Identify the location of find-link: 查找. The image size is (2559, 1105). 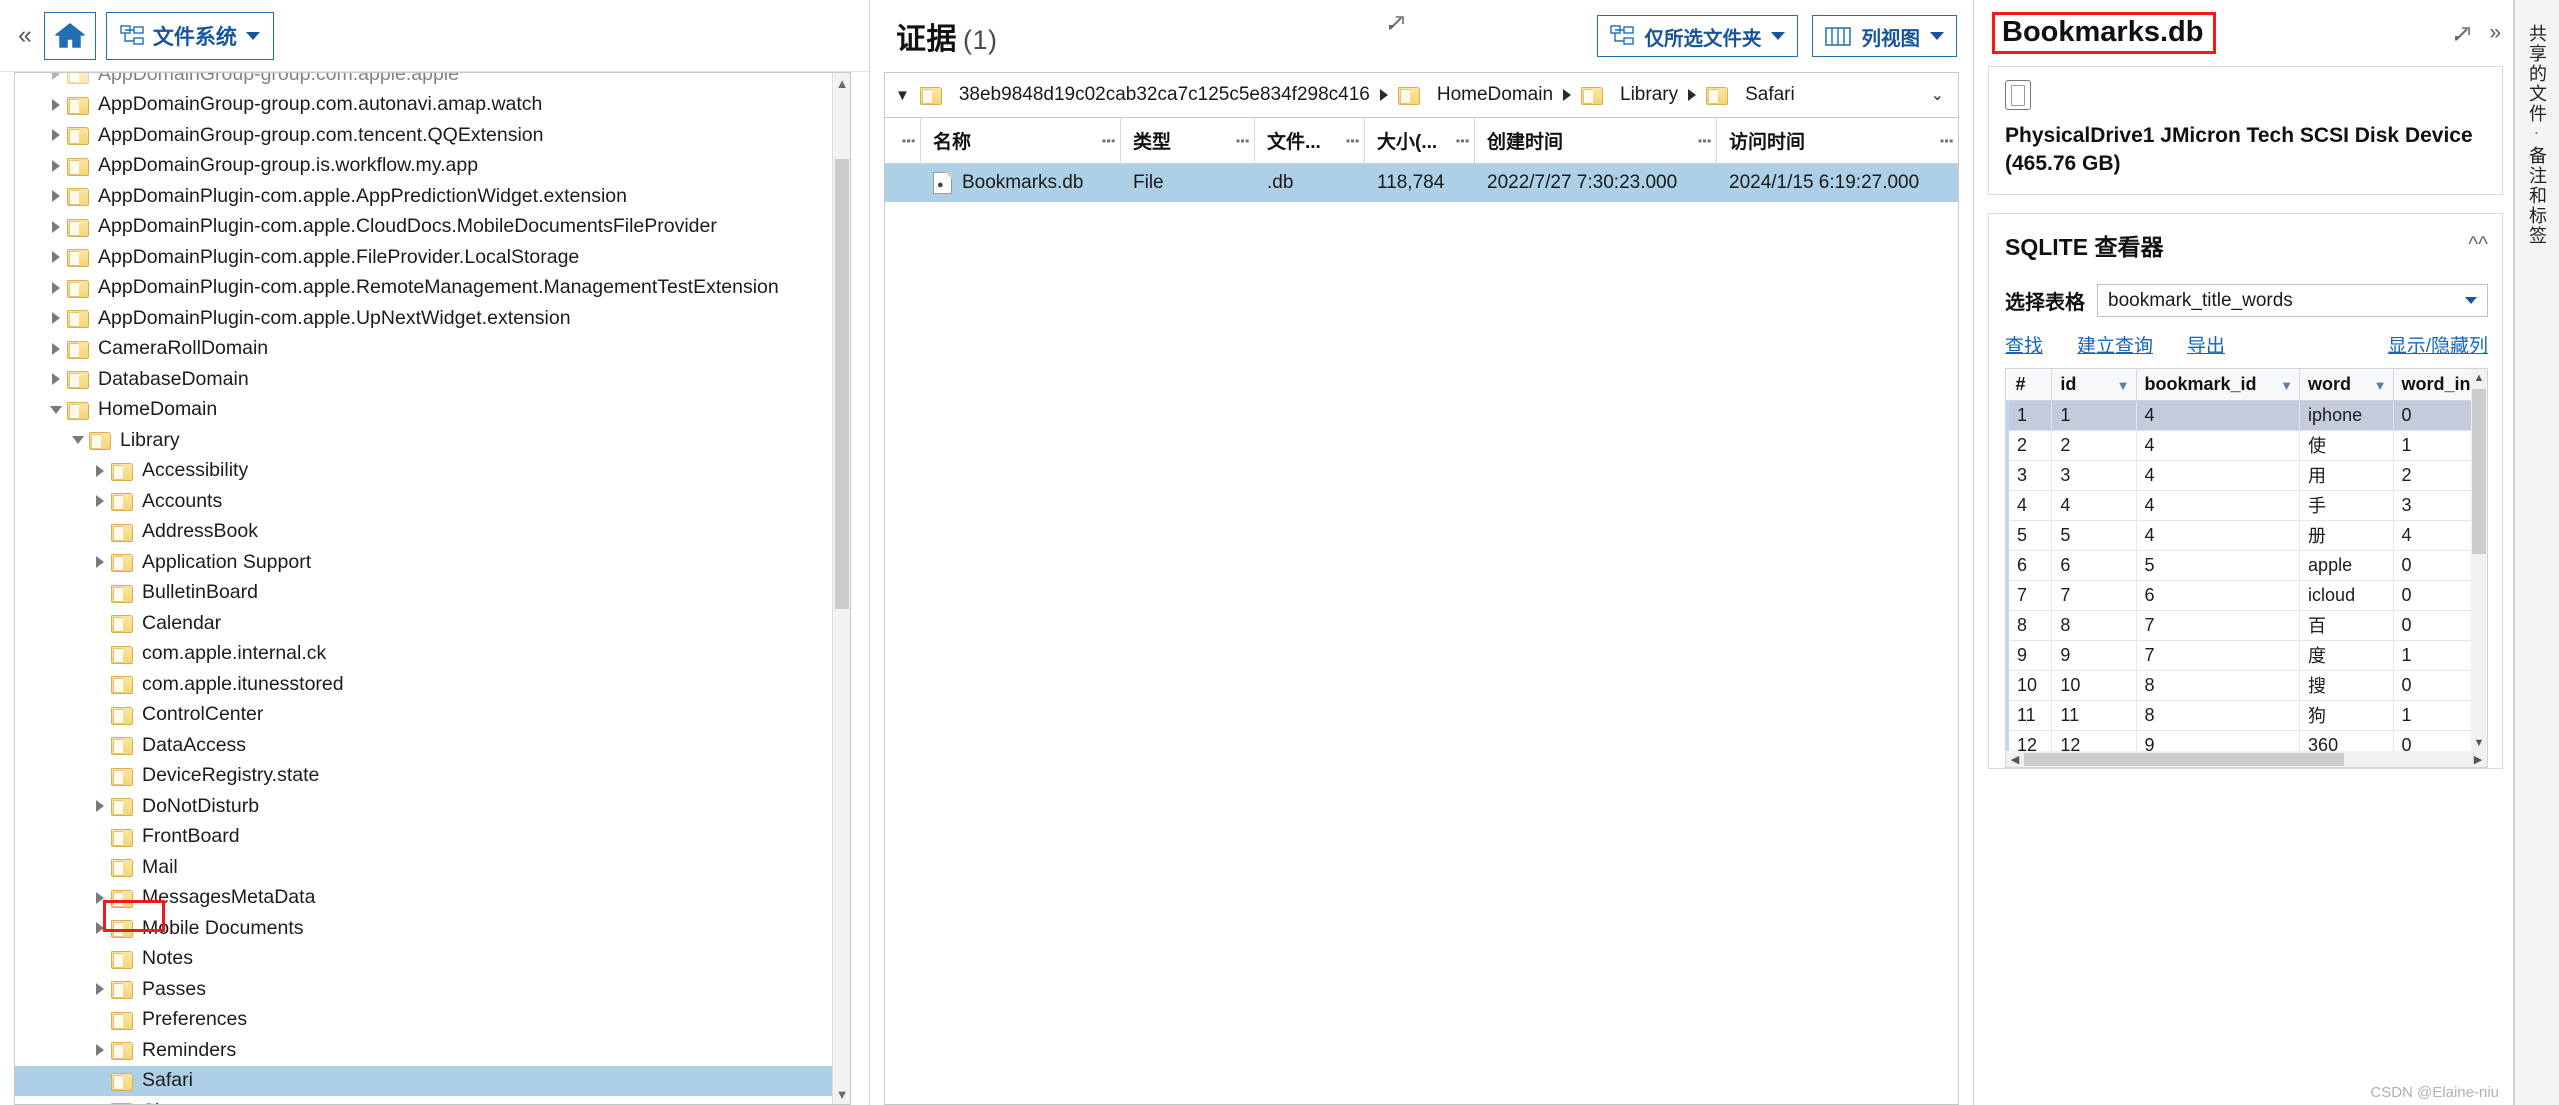
(2024, 344).